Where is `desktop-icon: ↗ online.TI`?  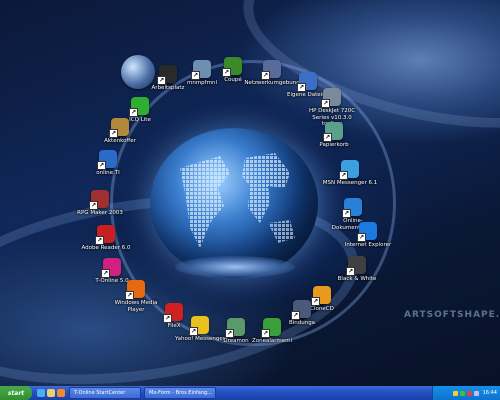
desktop-icon: ↗ online.TI is located at coordinates (108, 163).